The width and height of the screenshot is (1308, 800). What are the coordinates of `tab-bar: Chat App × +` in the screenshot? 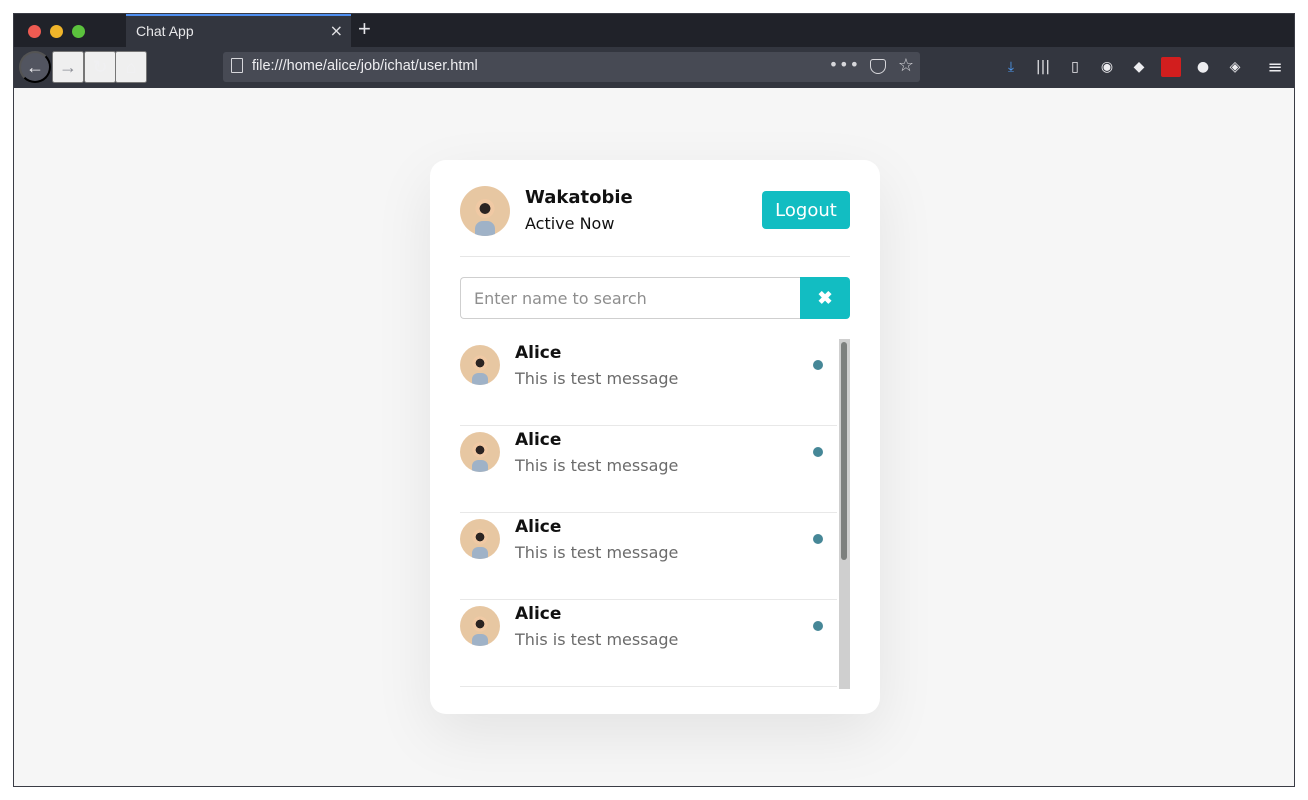 It's located at (654, 30).